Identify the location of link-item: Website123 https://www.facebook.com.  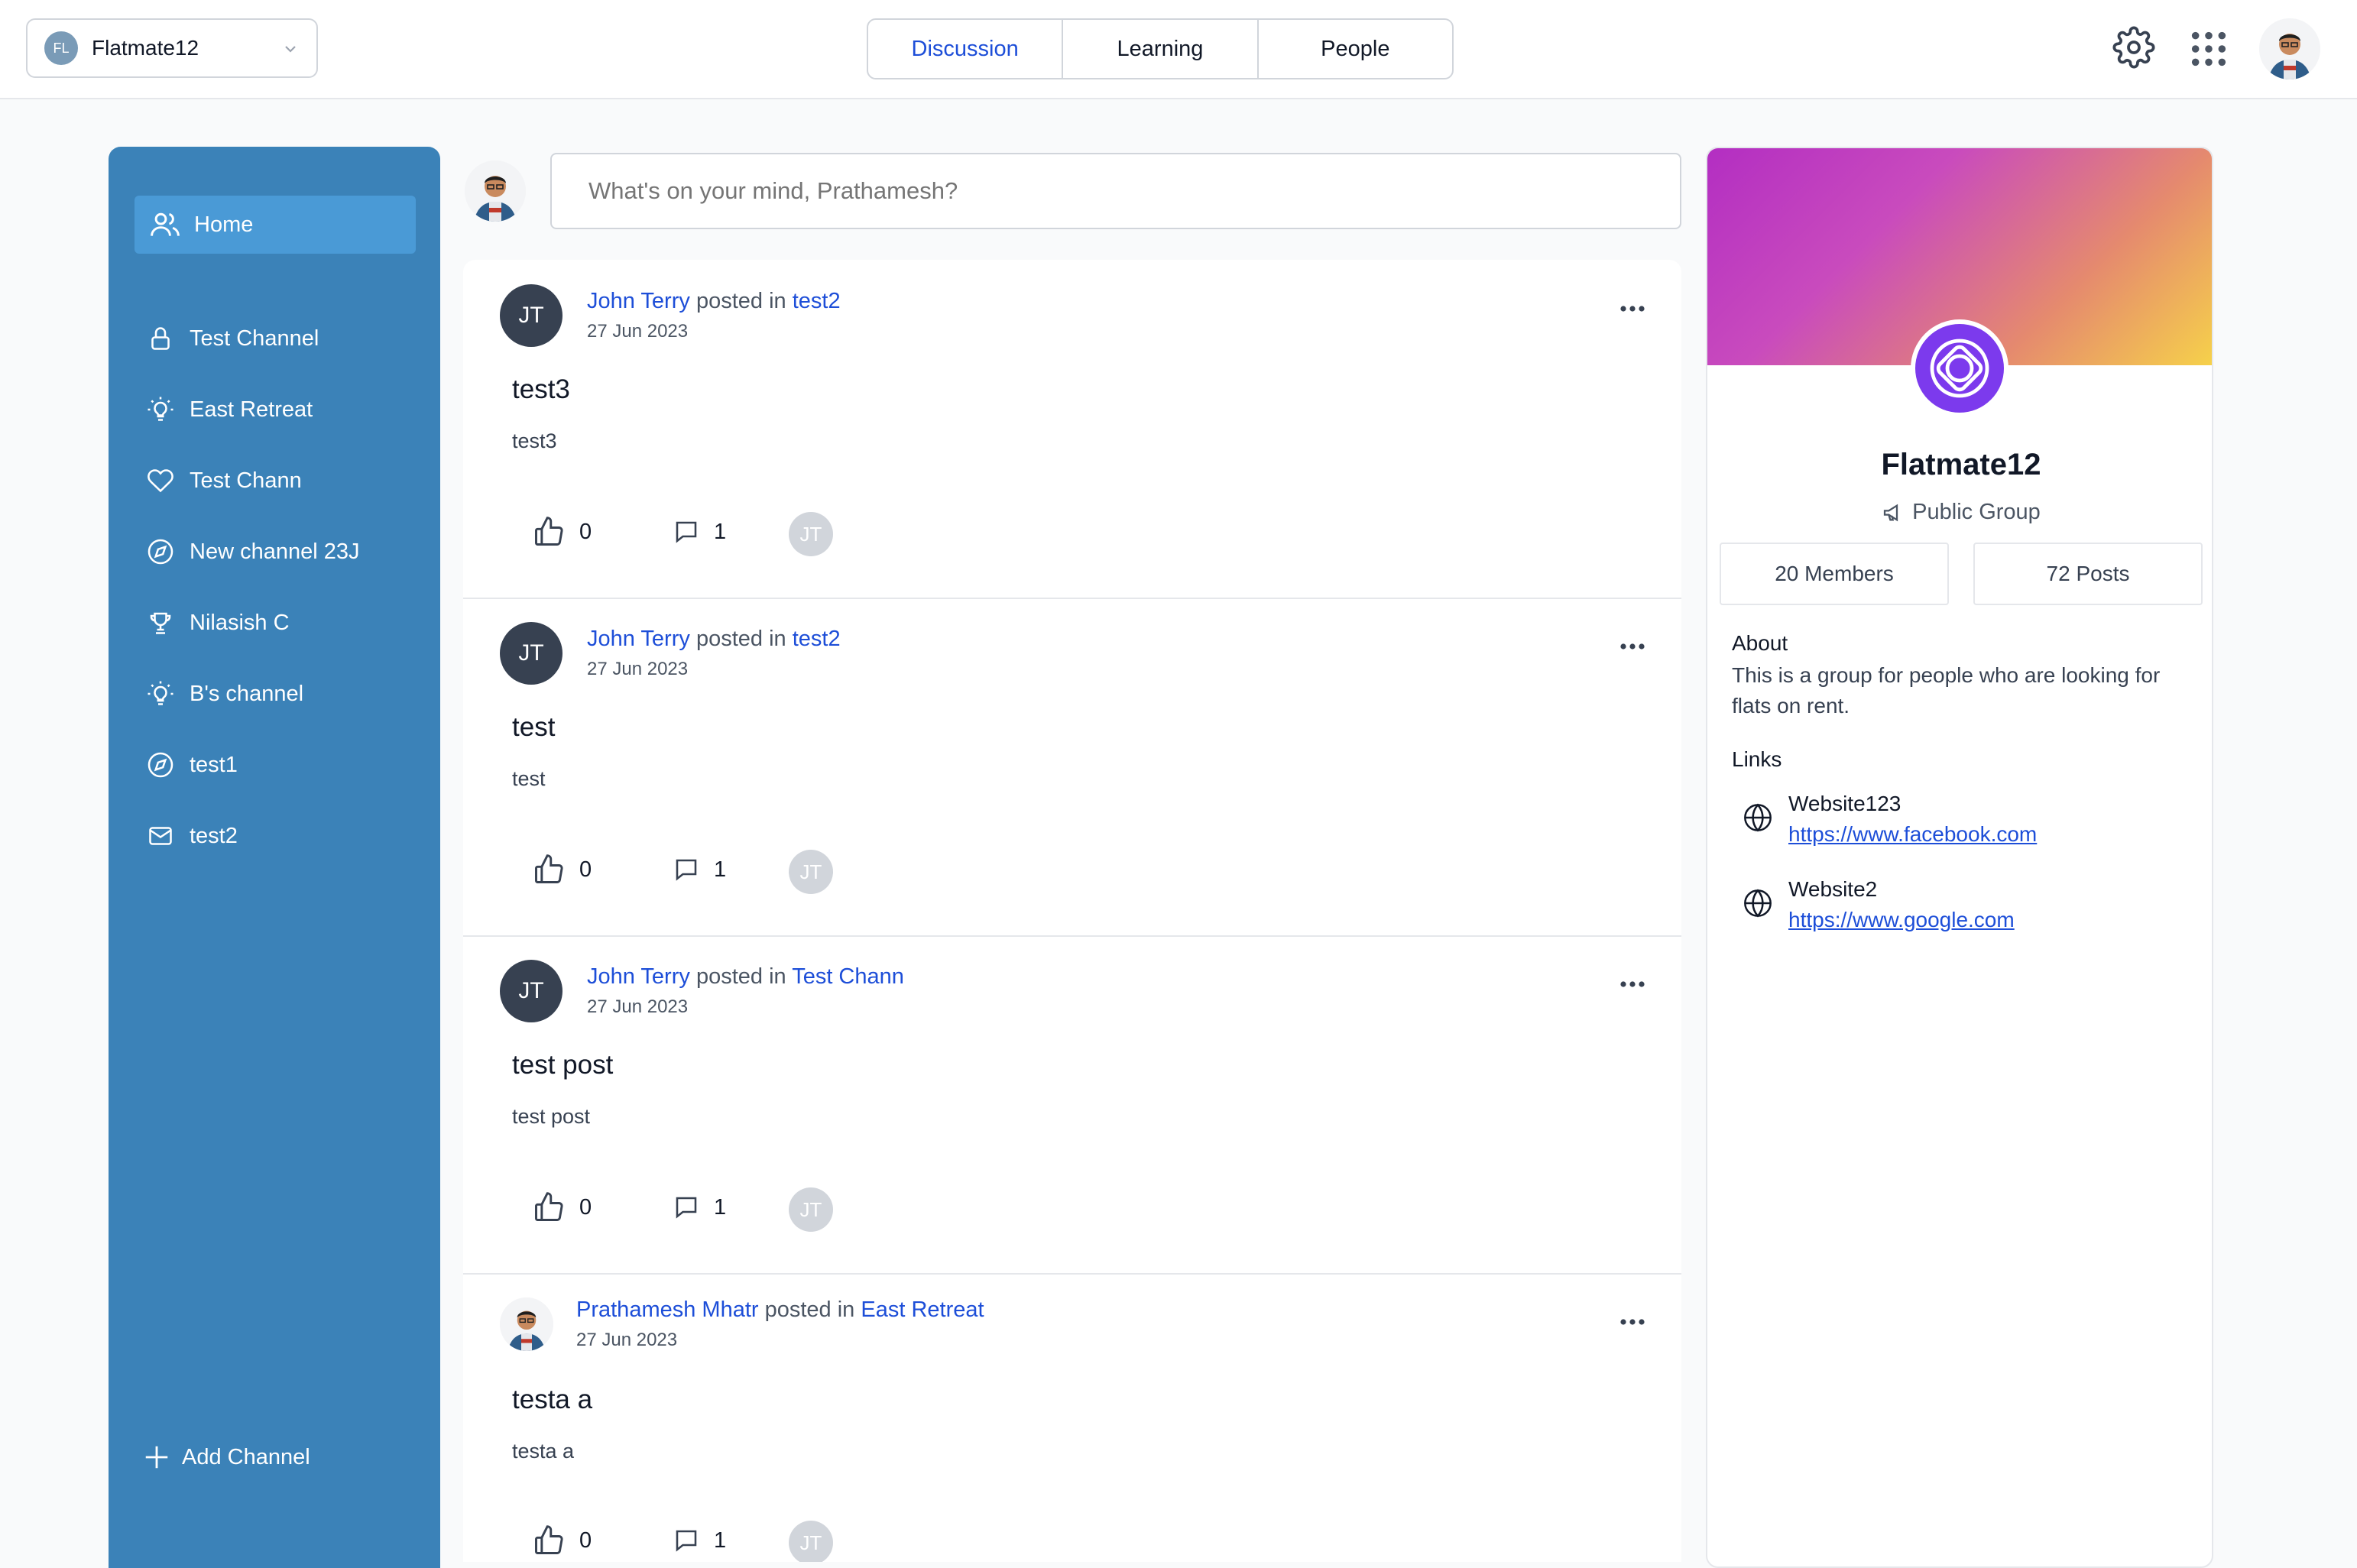
(1890, 819).